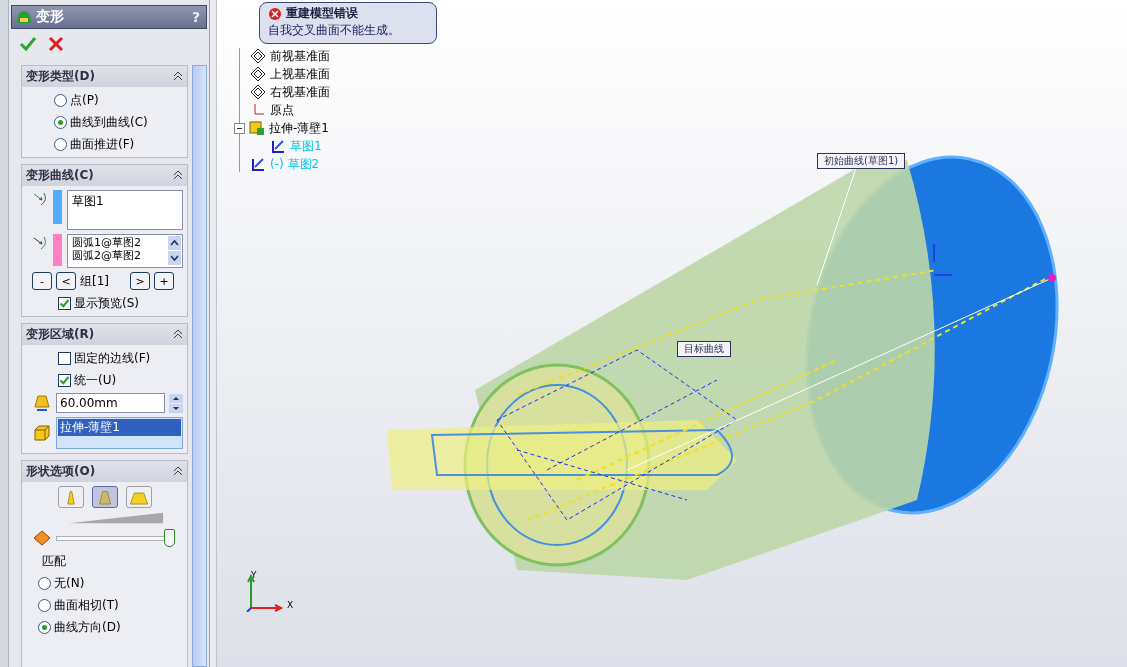 This screenshot has height=667, width=1127. What do you see at coordinates (265, 592) in the screenshot?
I see `axis-triad-icon` at bounding box center [265, 592].